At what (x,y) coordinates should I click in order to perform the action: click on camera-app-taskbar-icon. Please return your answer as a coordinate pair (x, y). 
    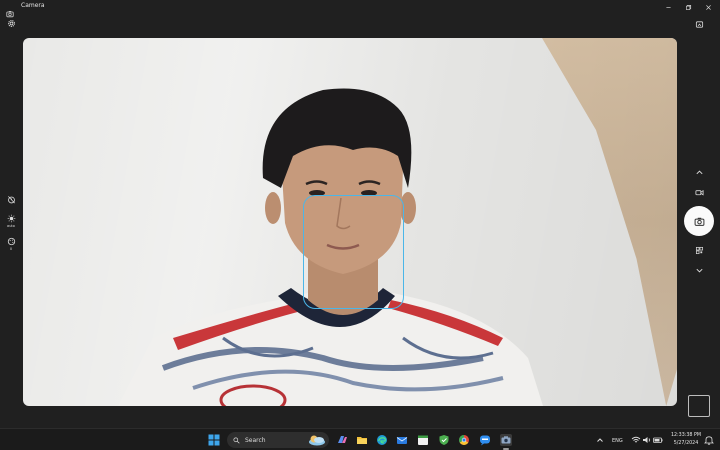
    Looking at the image, I should click on (506, 440).